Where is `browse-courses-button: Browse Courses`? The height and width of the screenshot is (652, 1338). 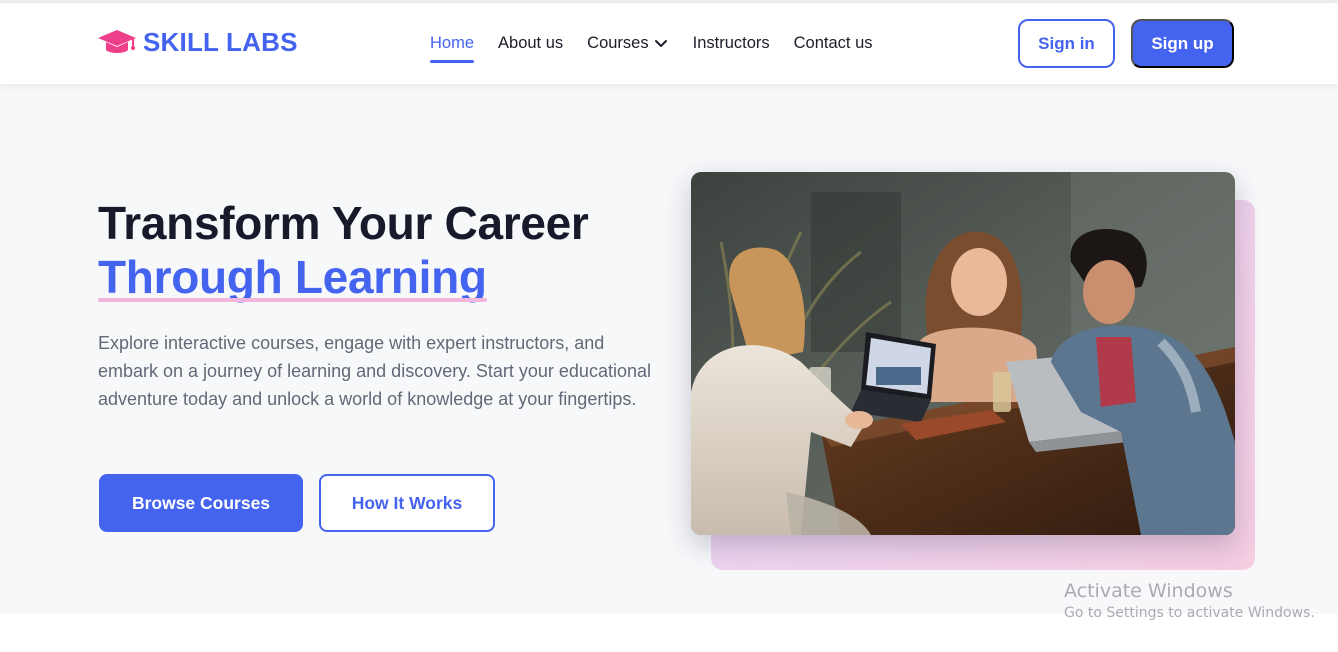
browse-courses-button: Browse Courses is located at coordinates (201, 503).